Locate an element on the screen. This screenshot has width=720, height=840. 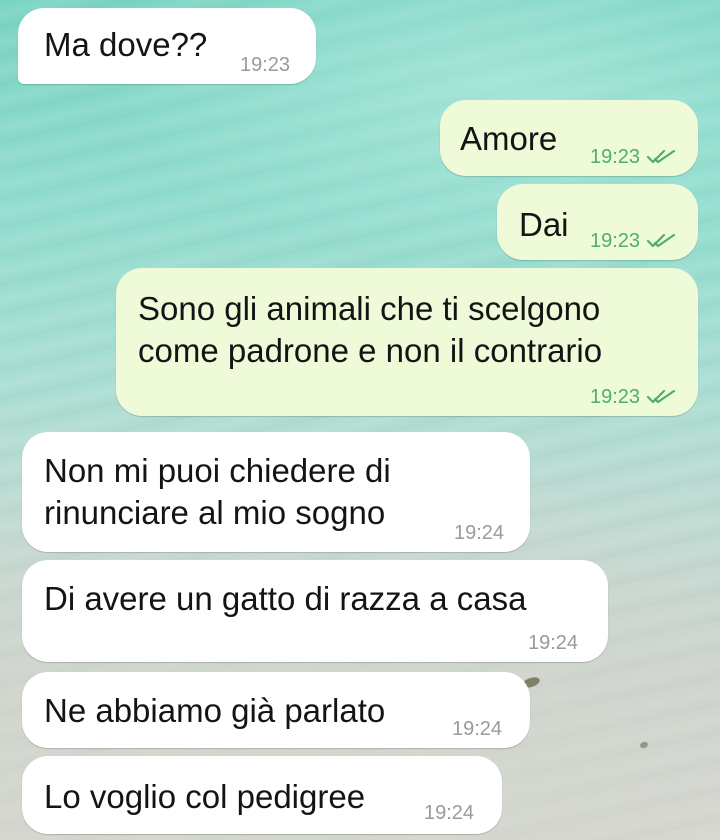
message-bubble-incoming: Ne abbiamo già parlato 19:24 is located at coordinates (276, 710).